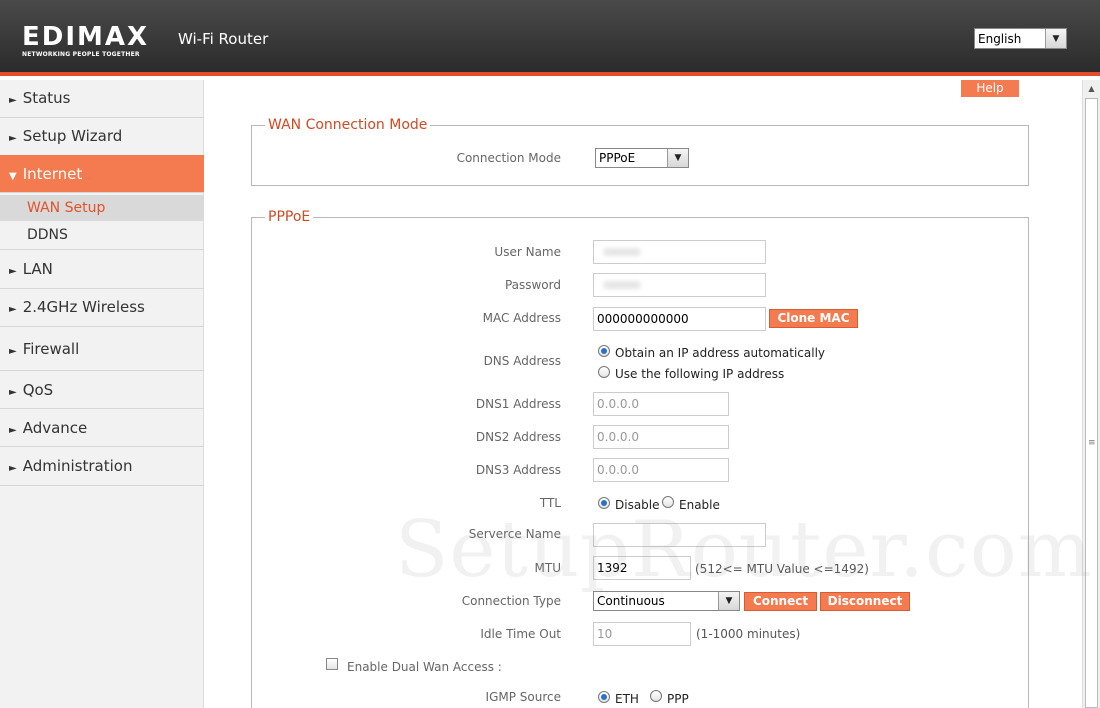 The image size is (1100, 708). What do you see at coordinates (1091, 403) in the screenshot?
I see `scroll-thumb: ≡` at bounding box center [1091, 403].